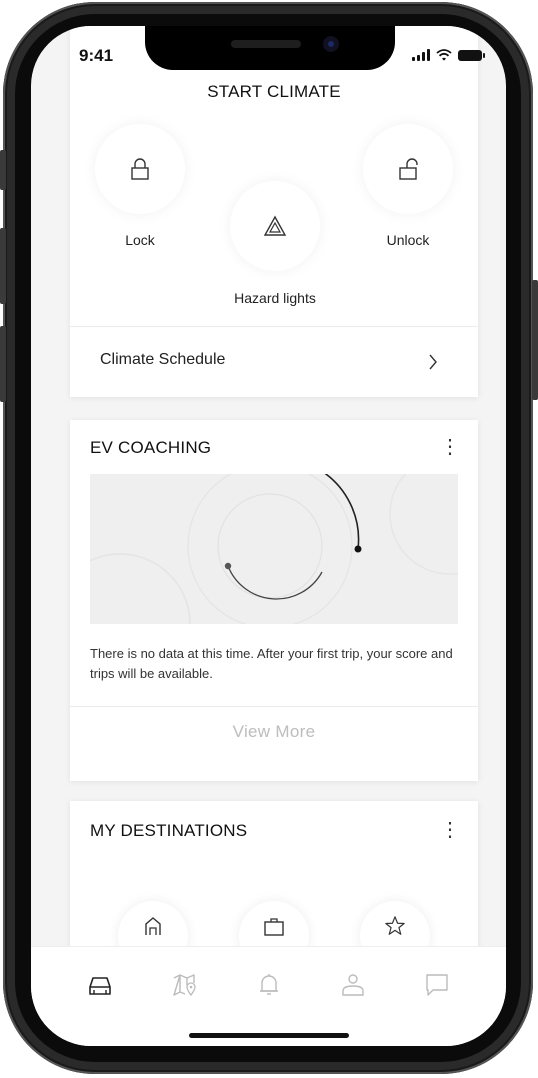 This screenshot has height=1078, width=538. I want to click on star-icon, so click(395, 925).